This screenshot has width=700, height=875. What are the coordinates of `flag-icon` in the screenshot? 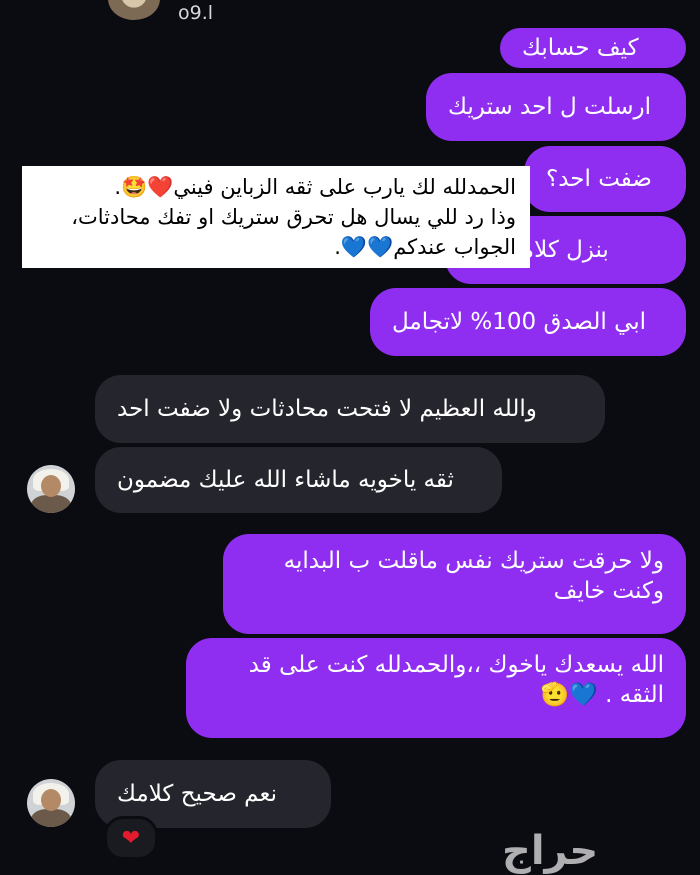 It's located at (649, 6).